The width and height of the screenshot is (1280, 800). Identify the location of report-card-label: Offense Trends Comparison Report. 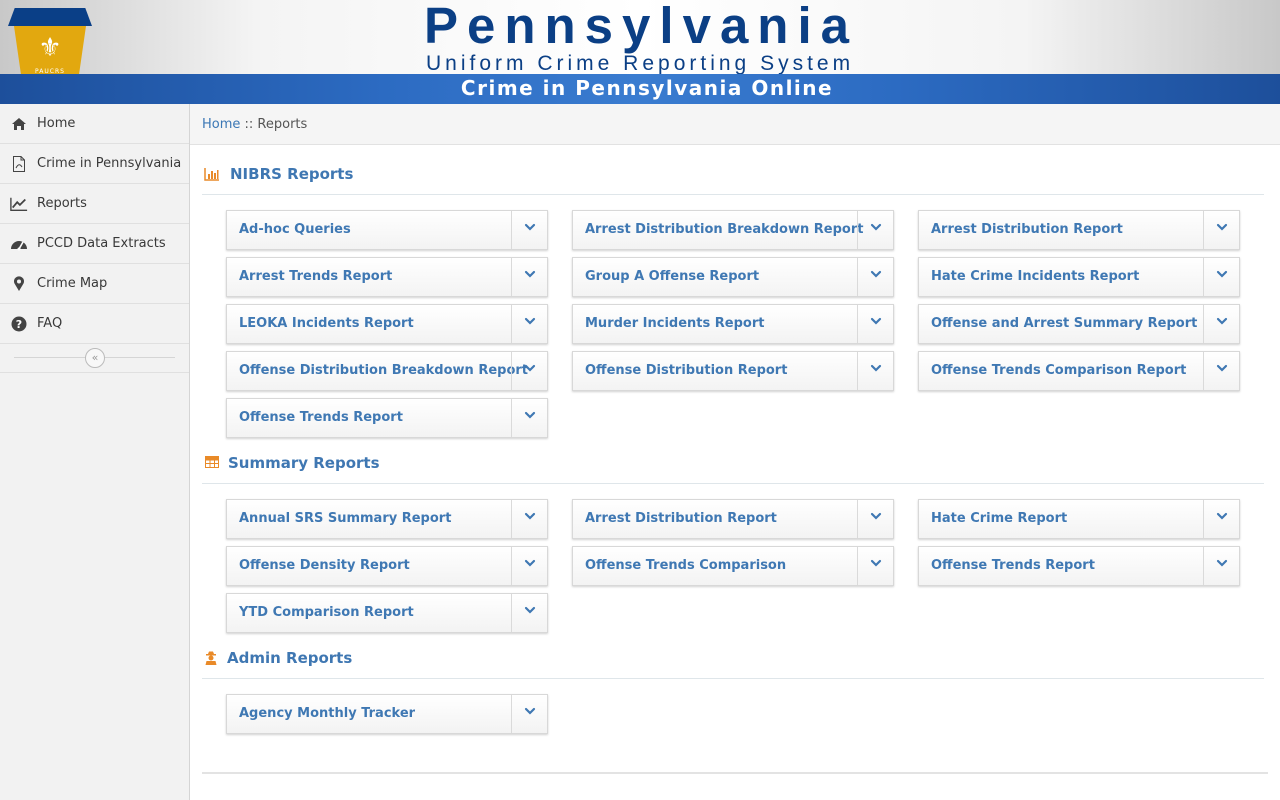
(1059, 370).